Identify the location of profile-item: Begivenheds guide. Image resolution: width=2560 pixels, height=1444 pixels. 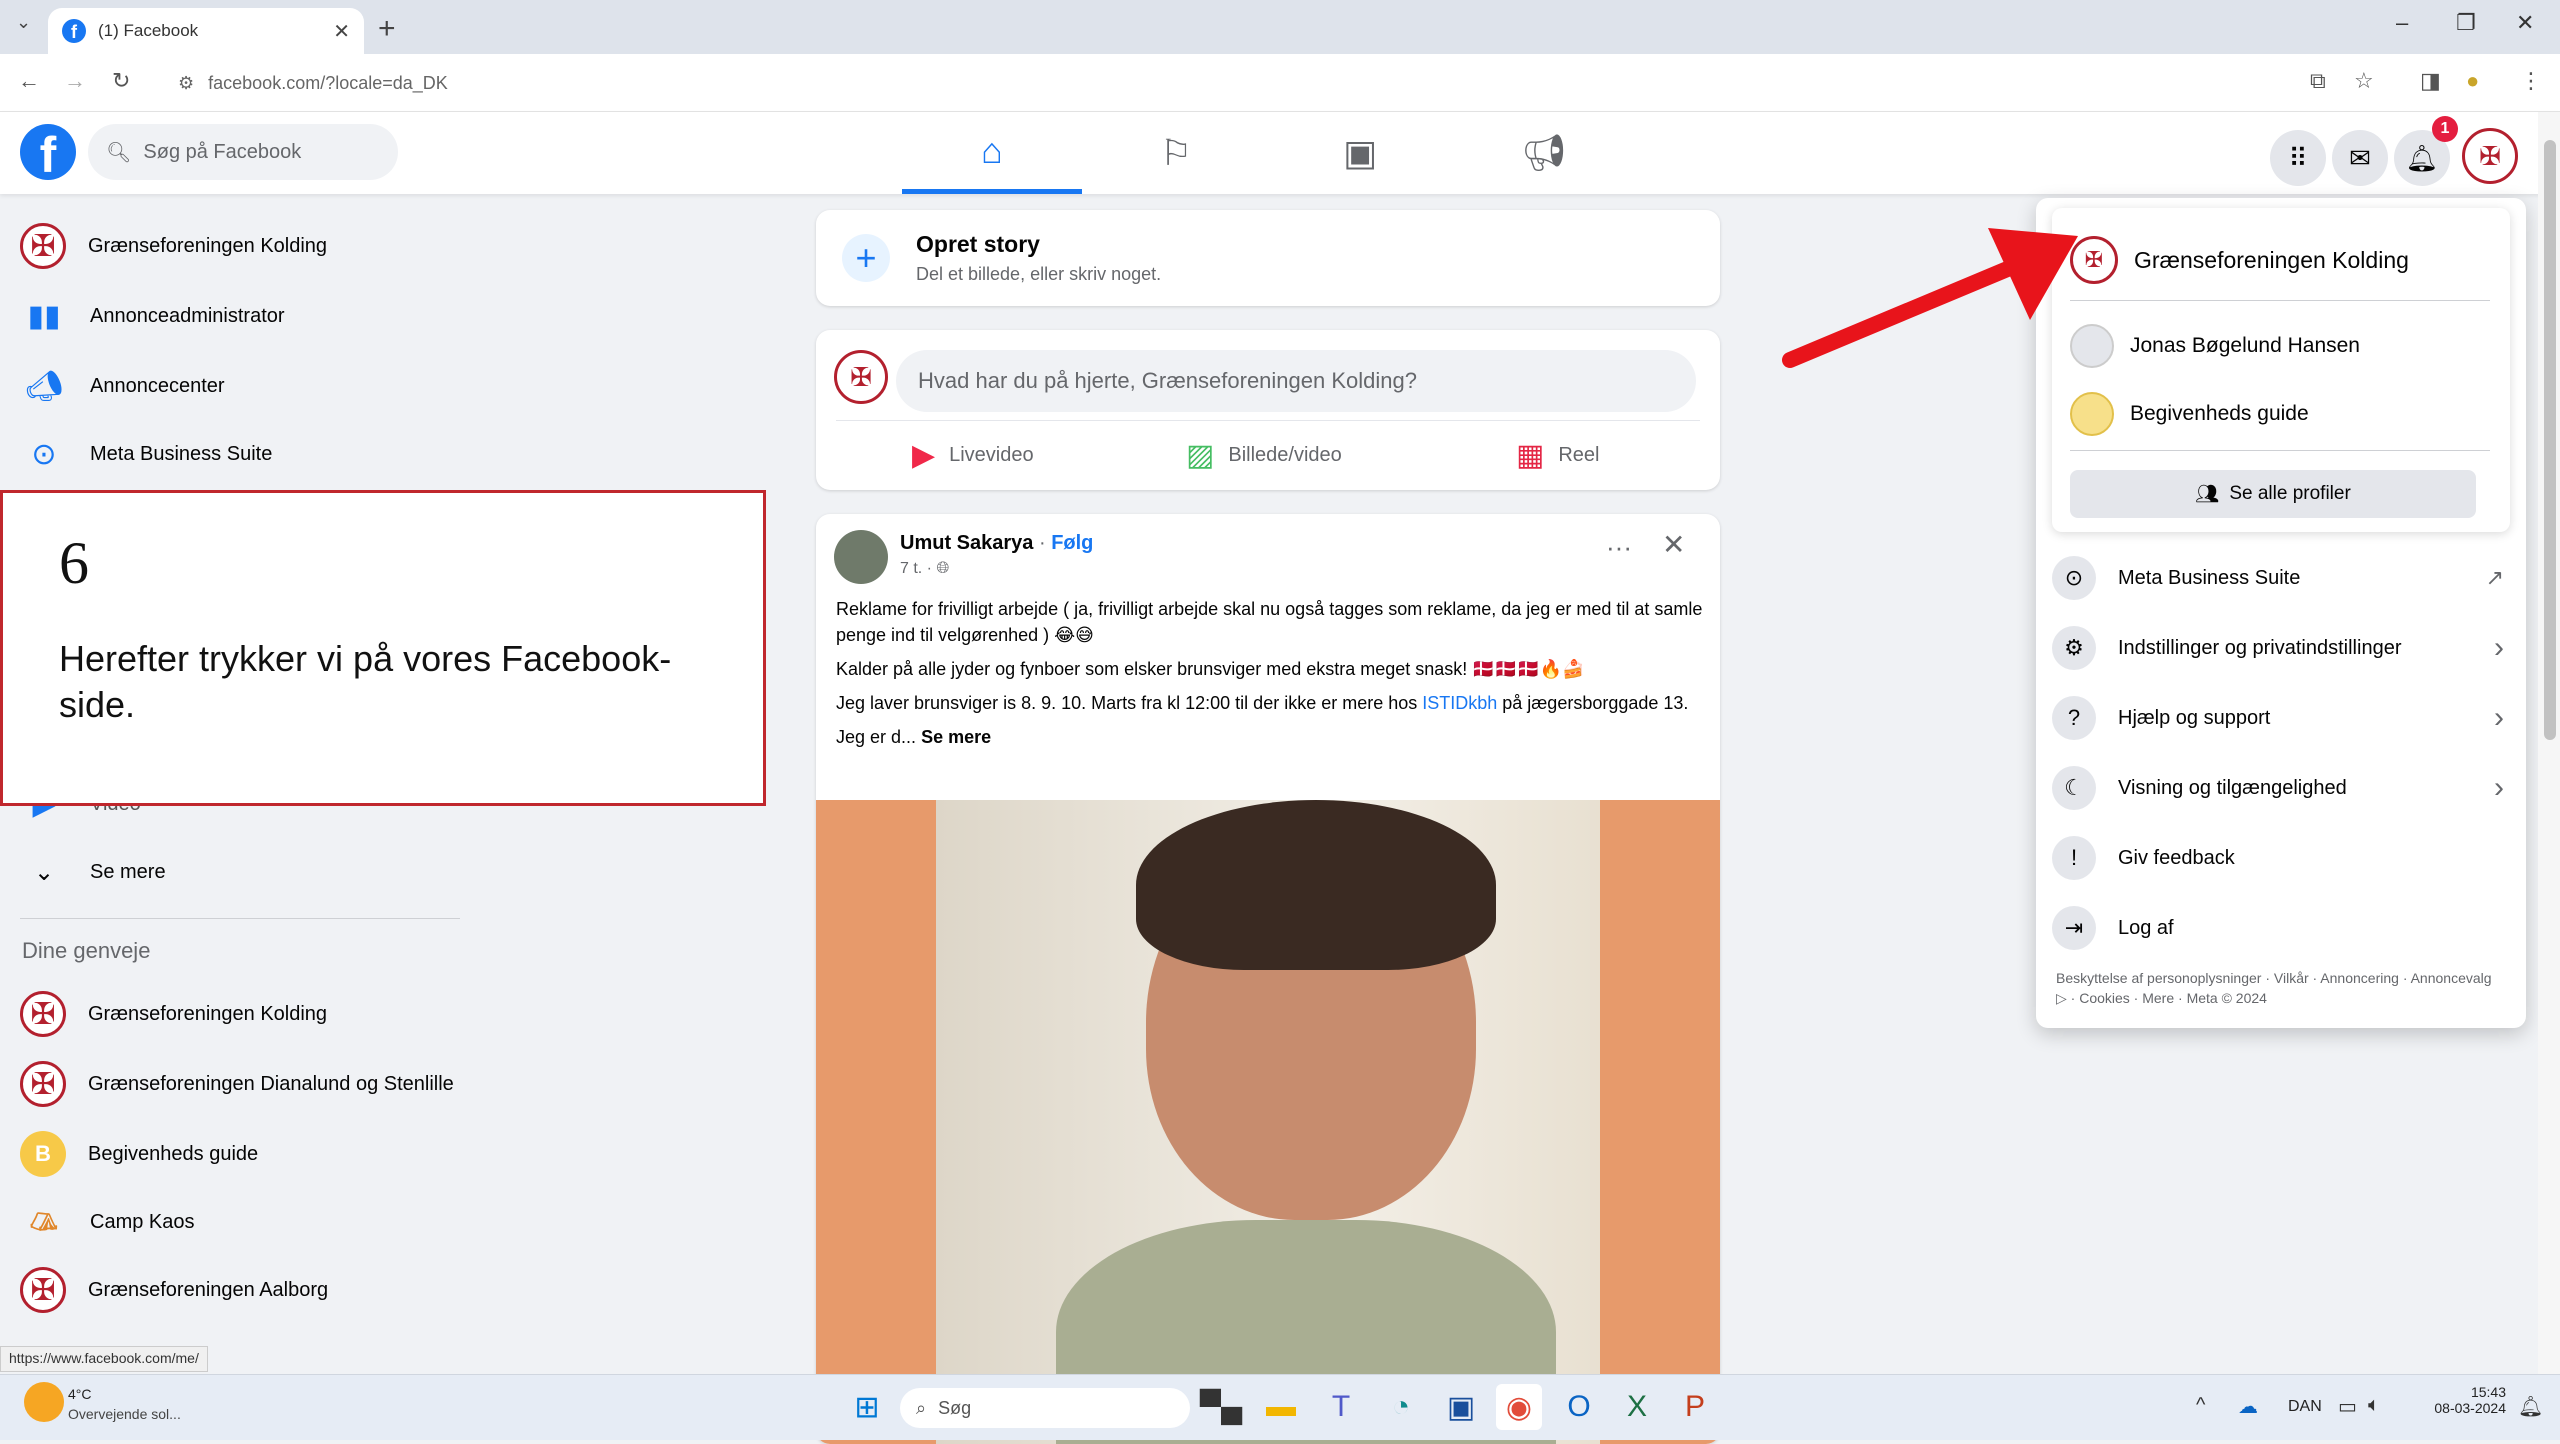
(2189, 414).